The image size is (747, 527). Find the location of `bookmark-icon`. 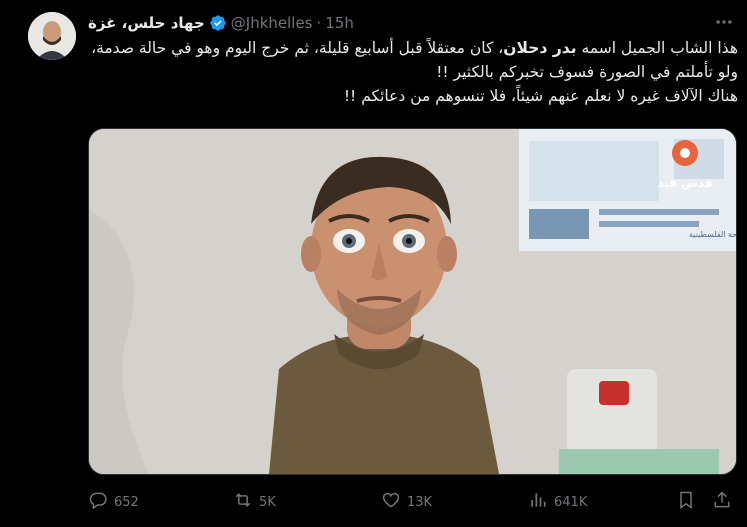

bookmark-icon is located at coordinates (686, 502).